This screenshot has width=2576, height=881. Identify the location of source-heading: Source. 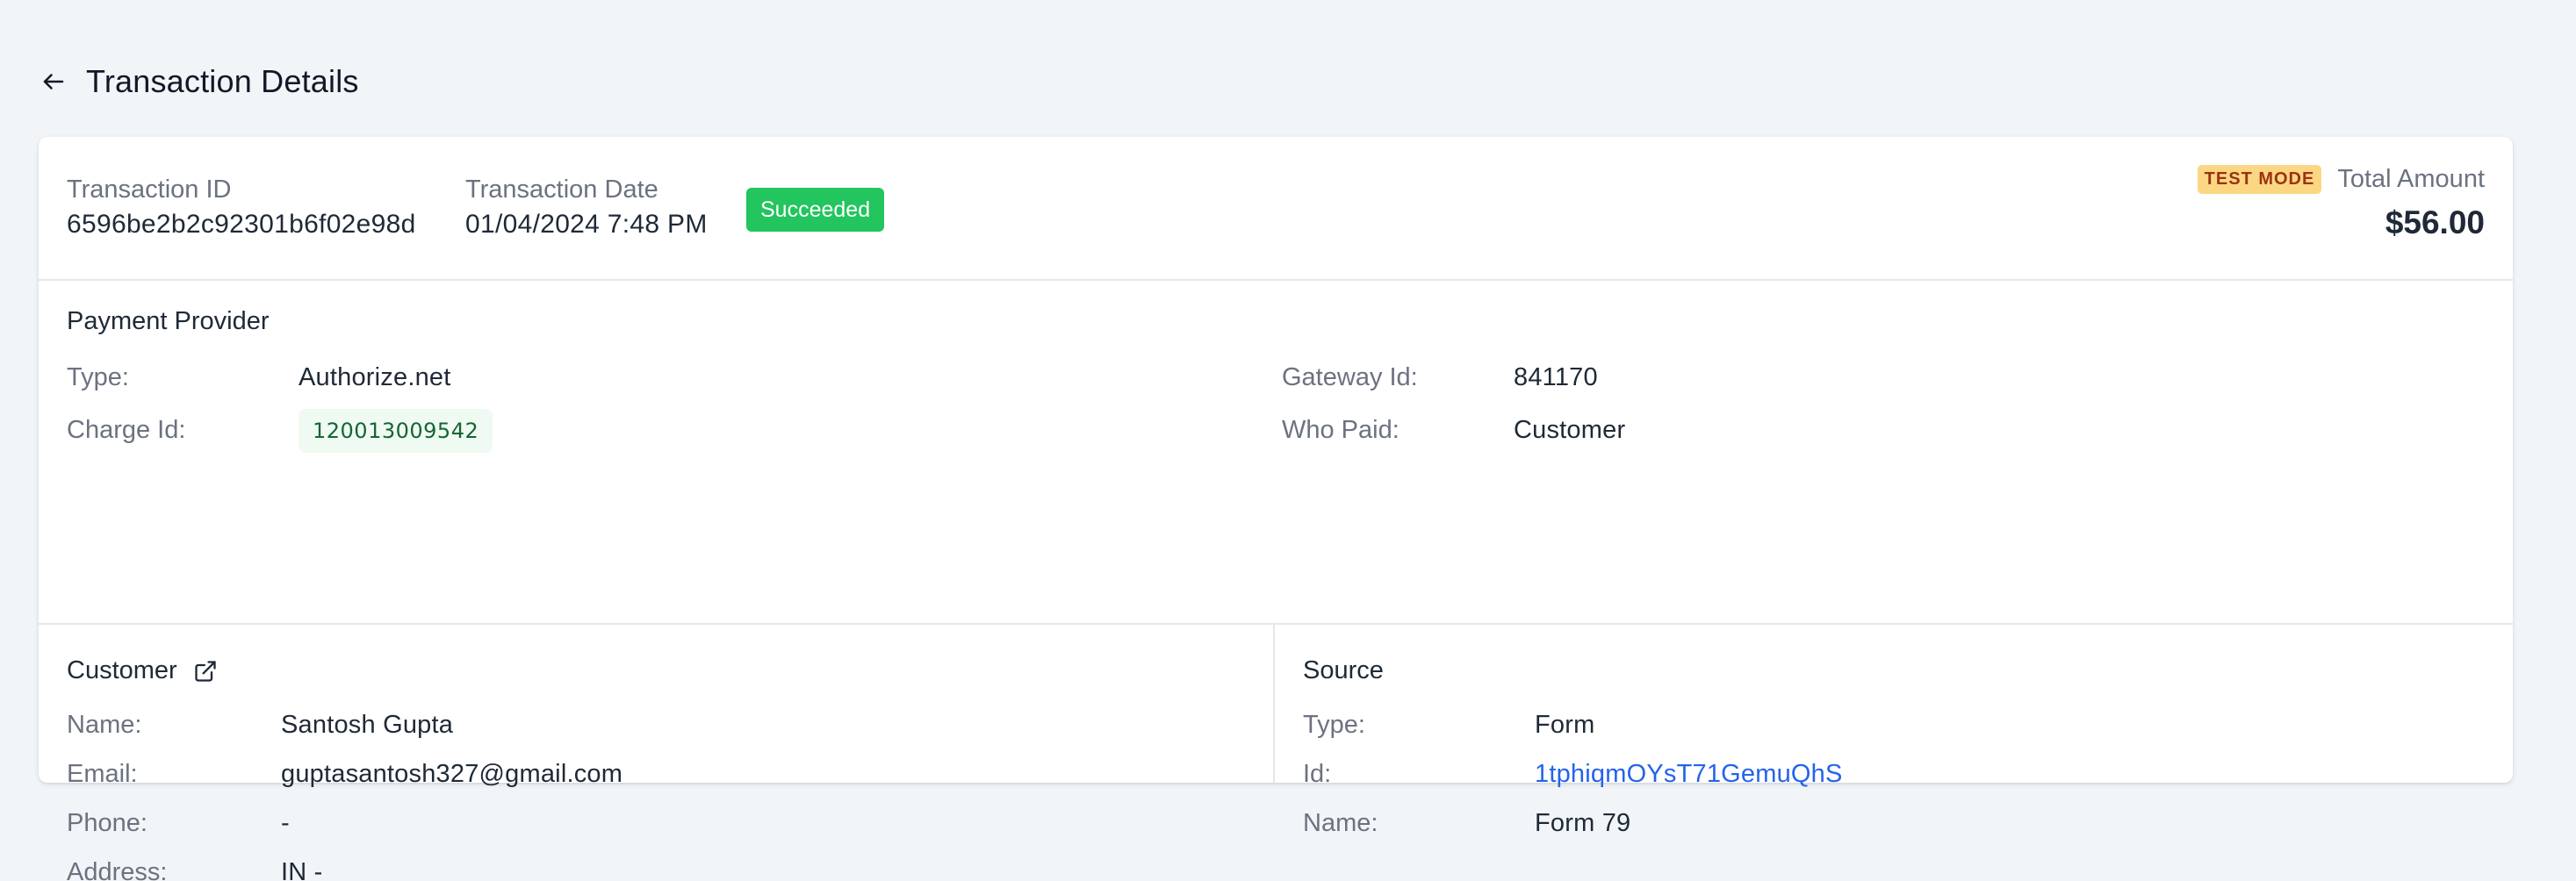
(1343, 670).